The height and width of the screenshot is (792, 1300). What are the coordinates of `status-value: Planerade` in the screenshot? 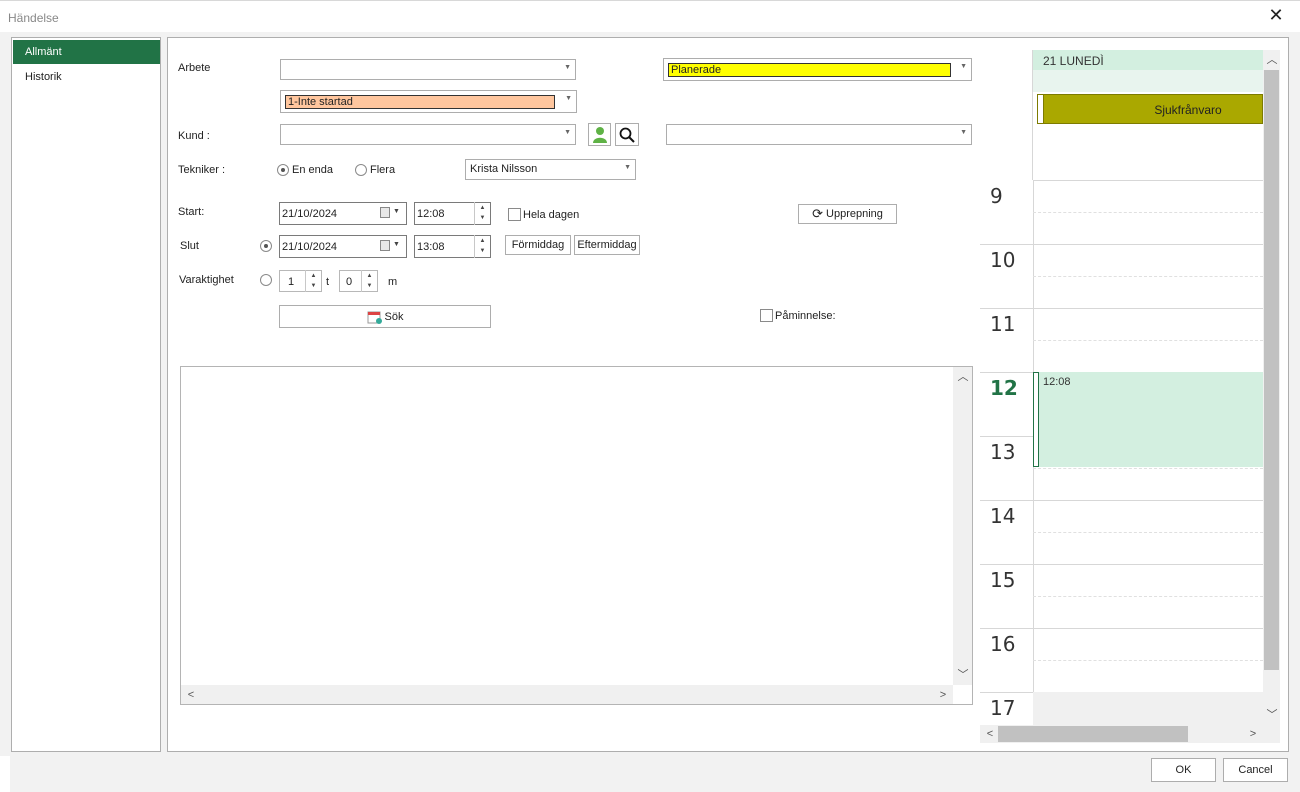 It's located at (696, 70).